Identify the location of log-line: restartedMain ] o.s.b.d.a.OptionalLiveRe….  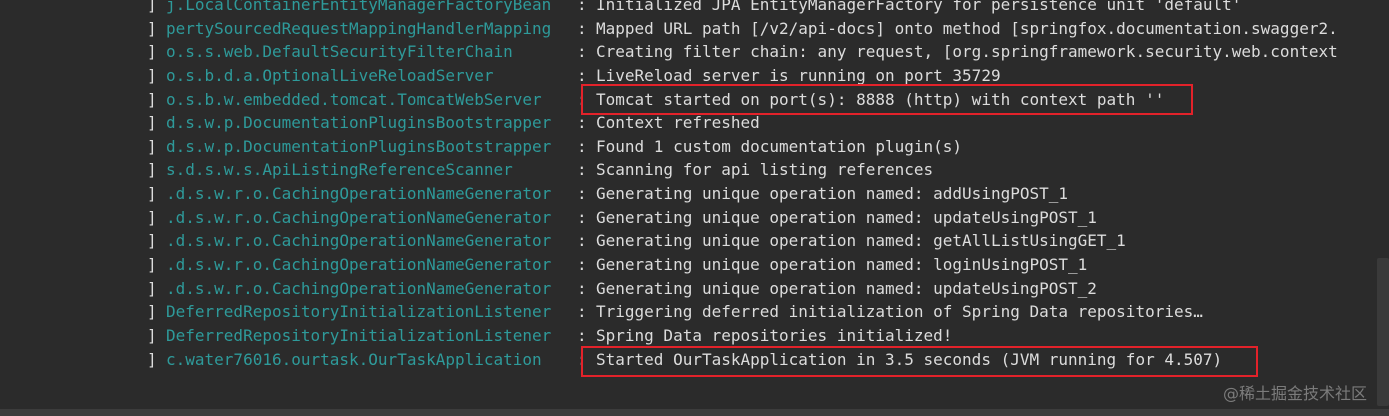
(500, 76).